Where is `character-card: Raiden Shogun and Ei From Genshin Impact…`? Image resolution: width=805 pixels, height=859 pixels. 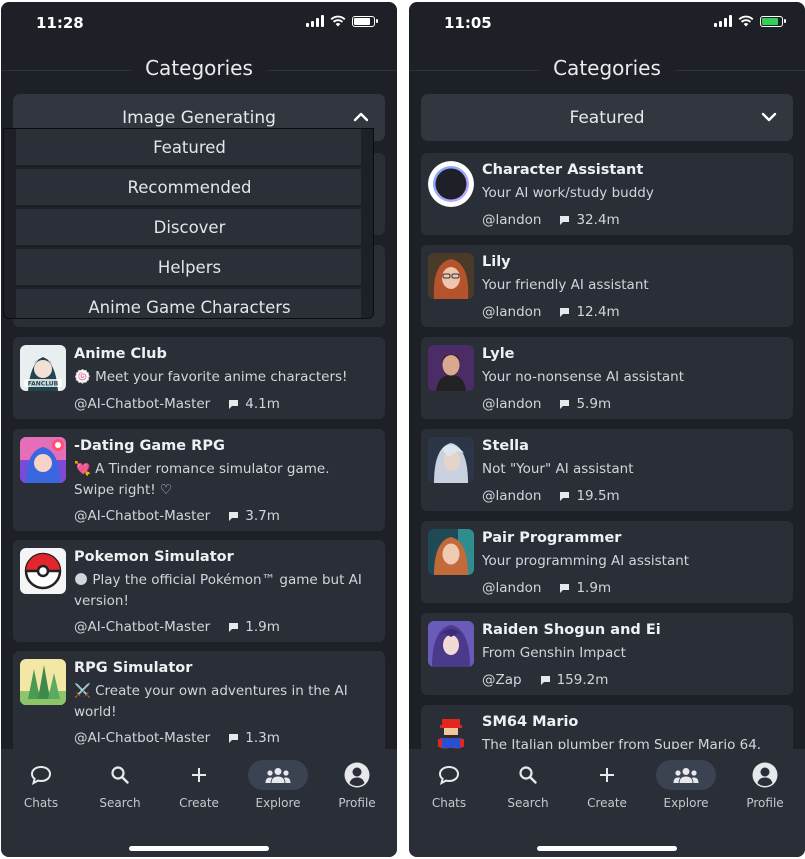 character-card: Raiden Shogun and Ei From Genshin Impact… is located at coordinates (607, 654).